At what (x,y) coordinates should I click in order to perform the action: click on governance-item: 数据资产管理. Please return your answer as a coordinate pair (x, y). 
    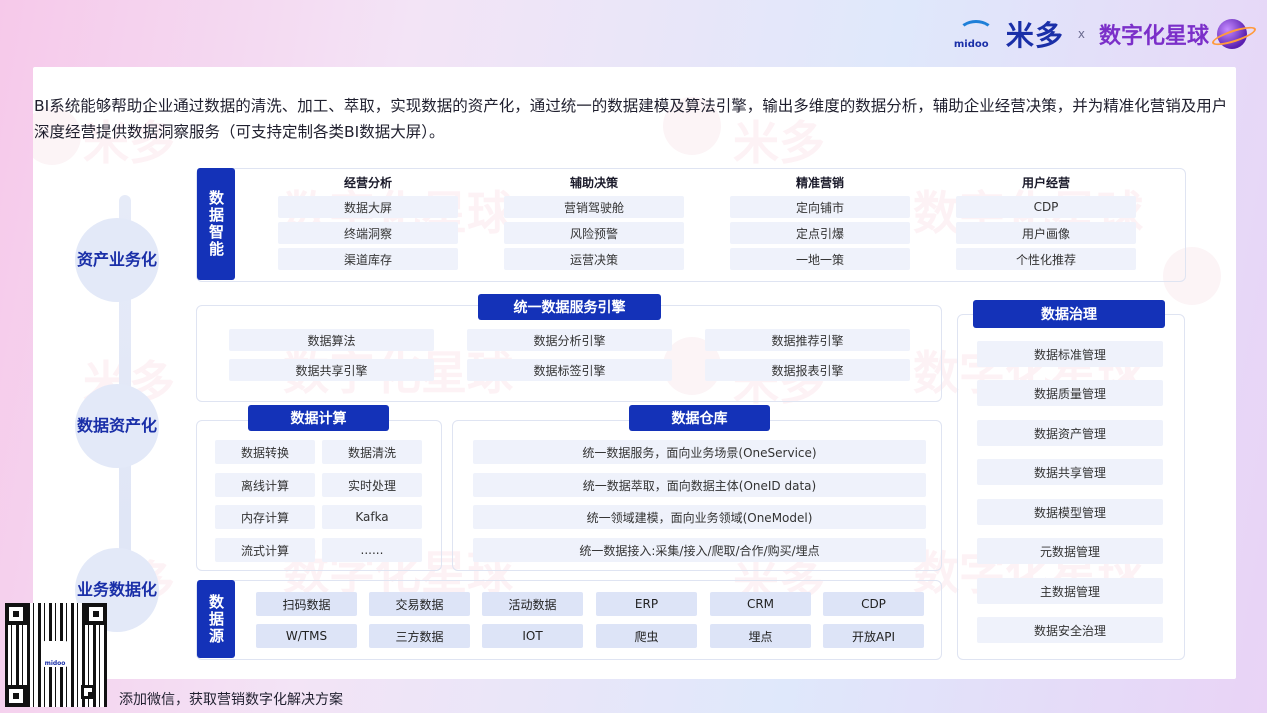
    Looking at the image, I should click on (1070, 433).